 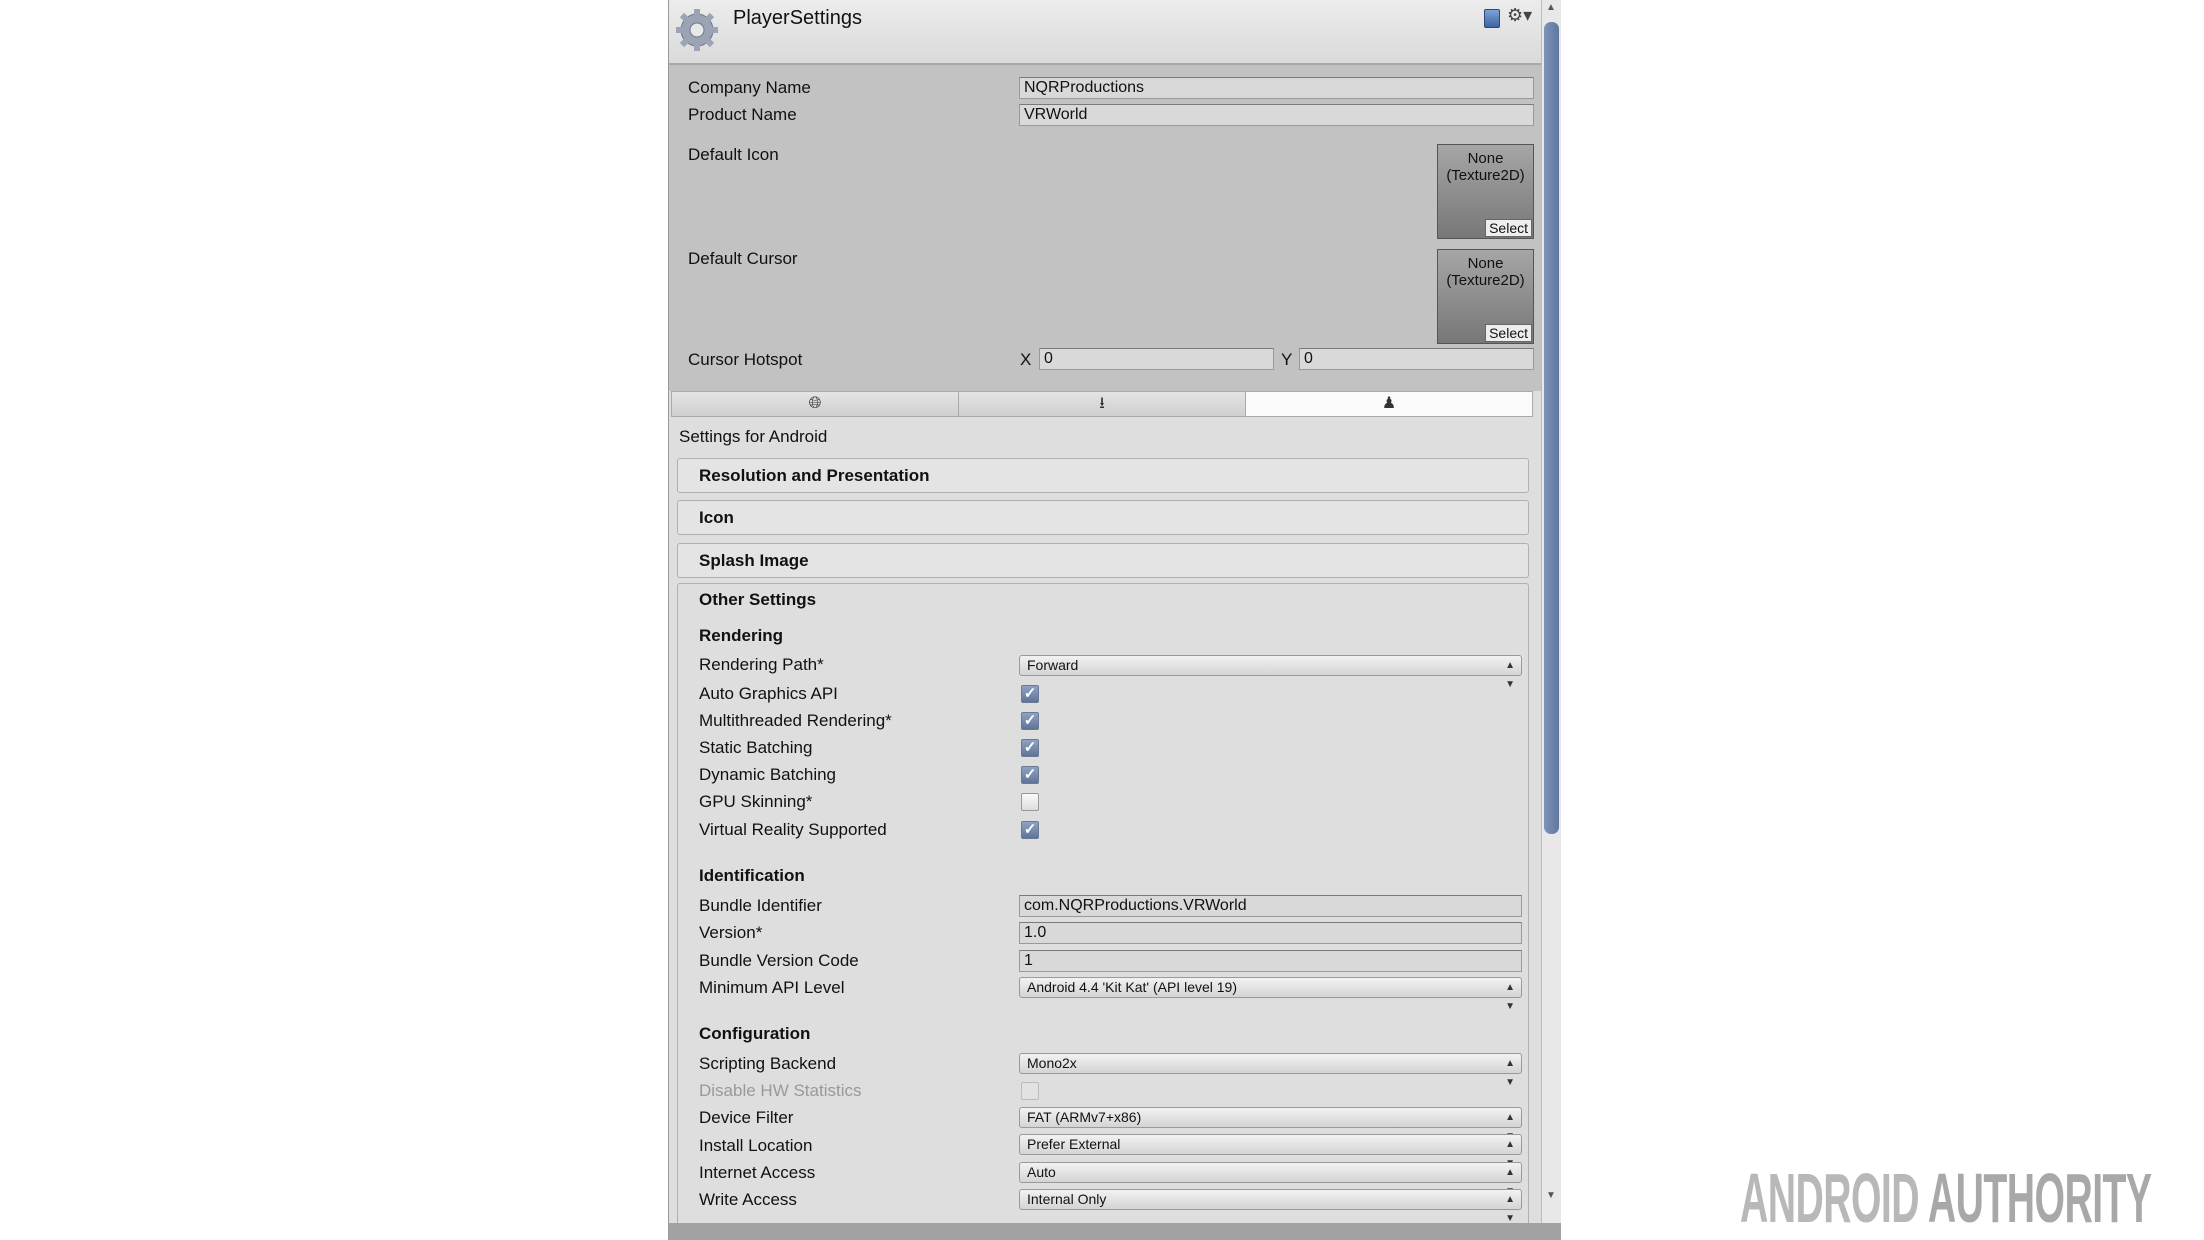 I want to click on install-location-label: Install Location, so click(x=756, y=1145).